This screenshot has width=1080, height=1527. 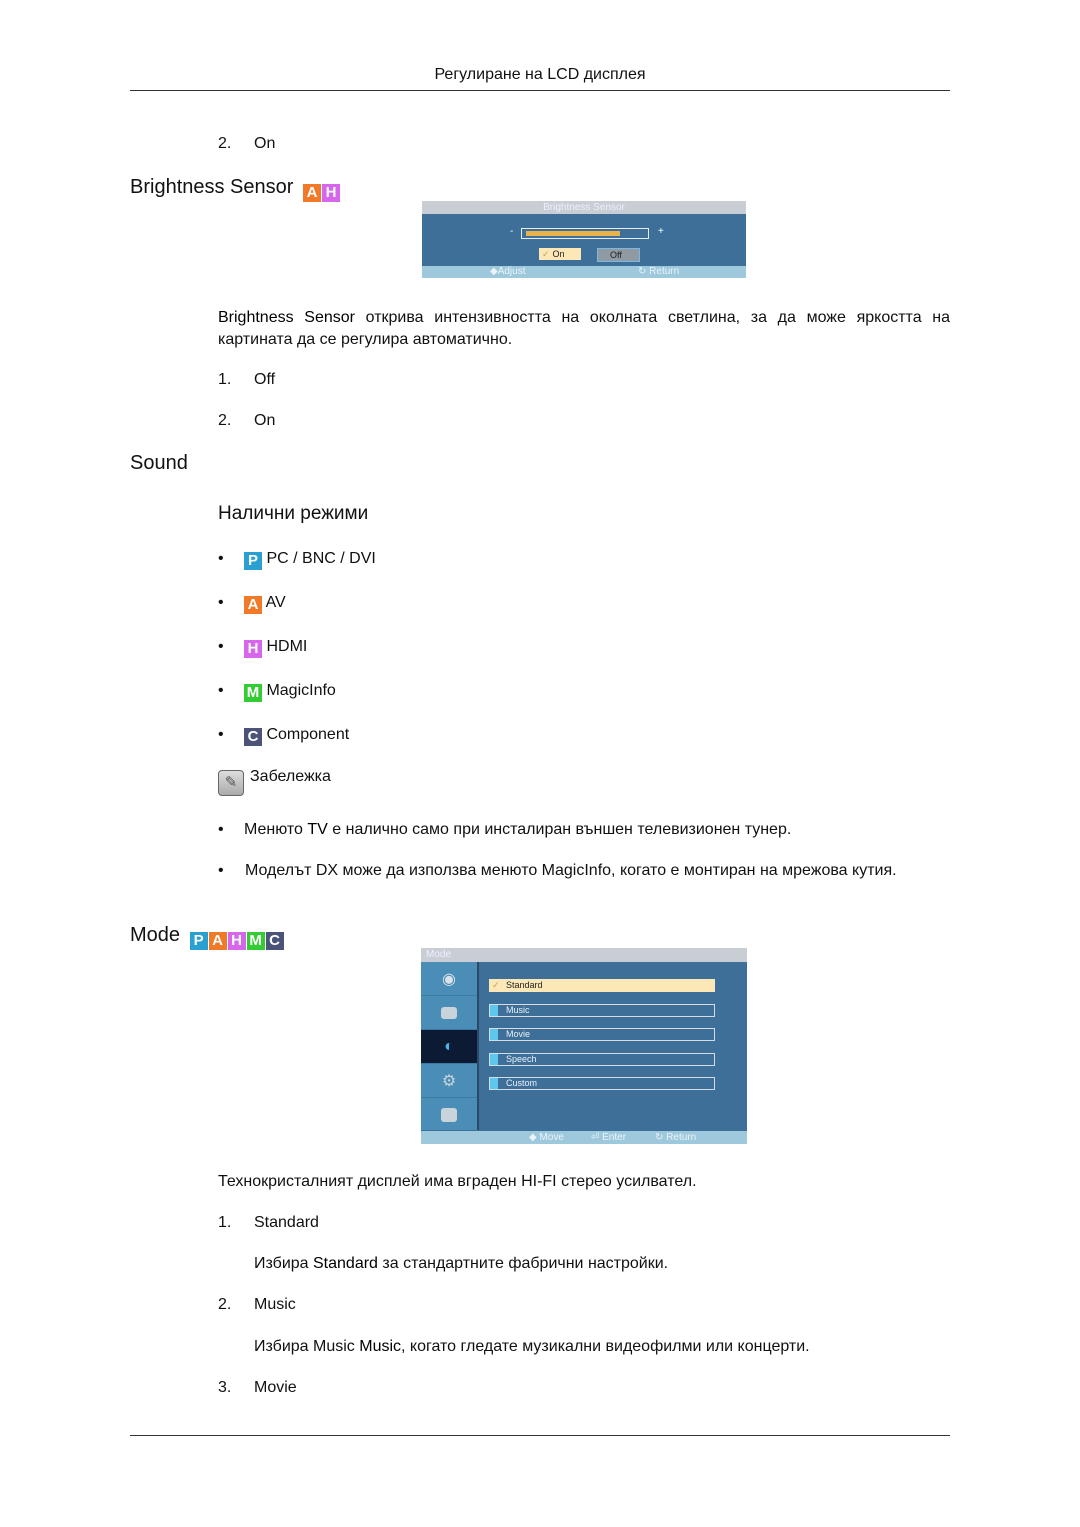 I want to click on input-icon: ◉, so click(x=449, y=979).